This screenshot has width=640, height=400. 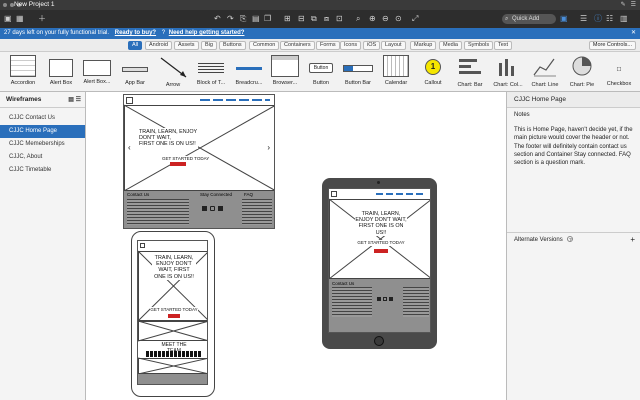 I want to click on category-text: Text, so click(x=503, y=45).